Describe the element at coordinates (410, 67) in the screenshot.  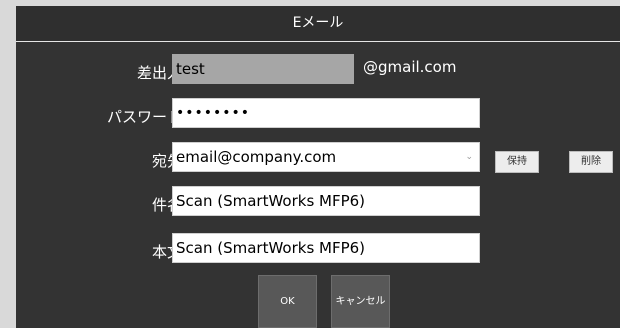
I see `sender-domain-suffix: @gmail.com` at that location.